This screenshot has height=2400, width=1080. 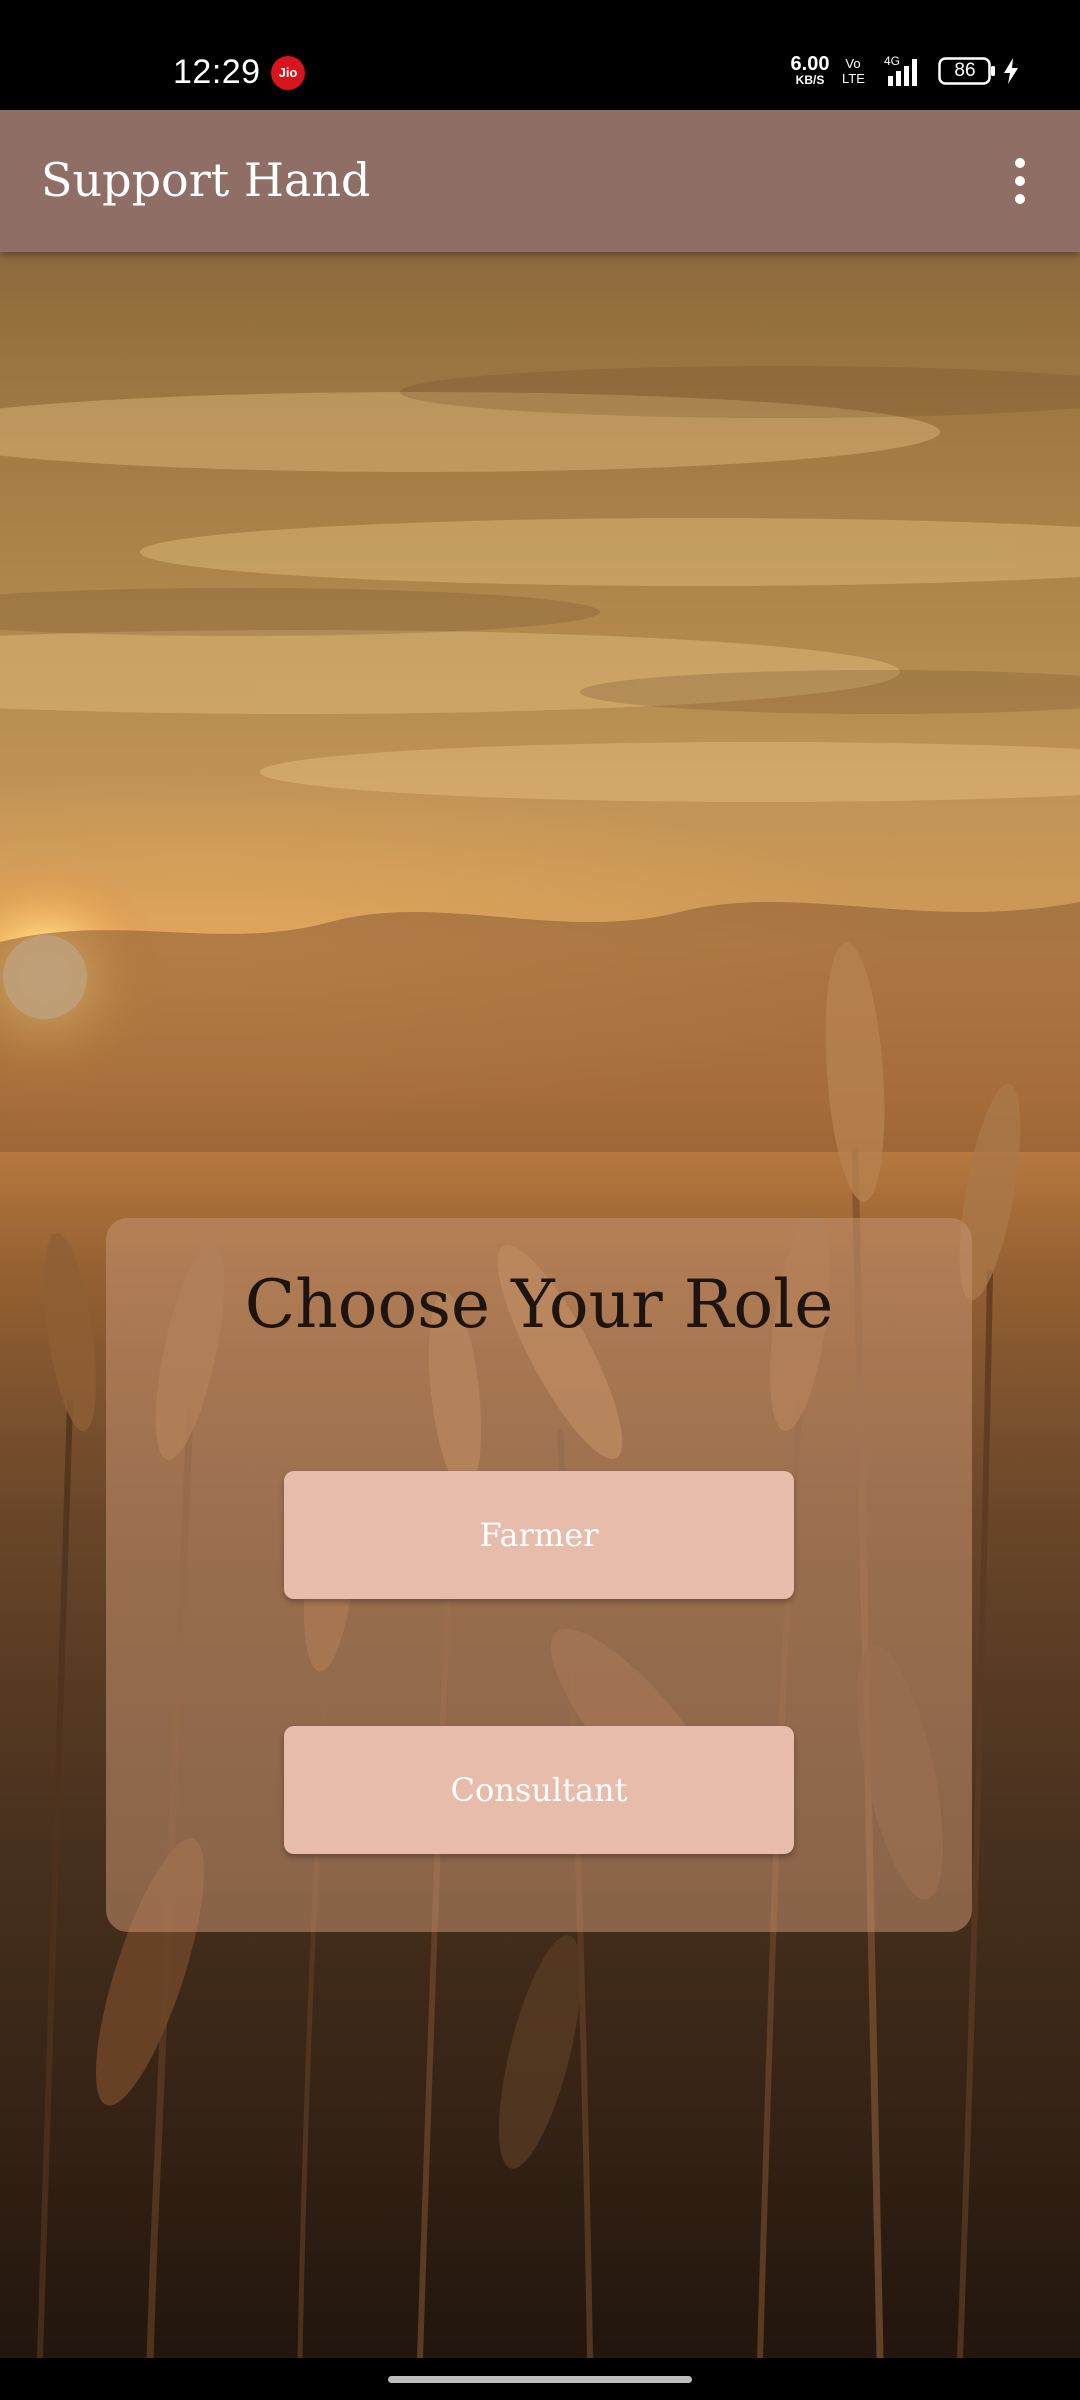 What do you see at coordinates (539, 1535) in the screenshot?
I see `farmer-button: Farmer` at bounding box center [539, 1535].